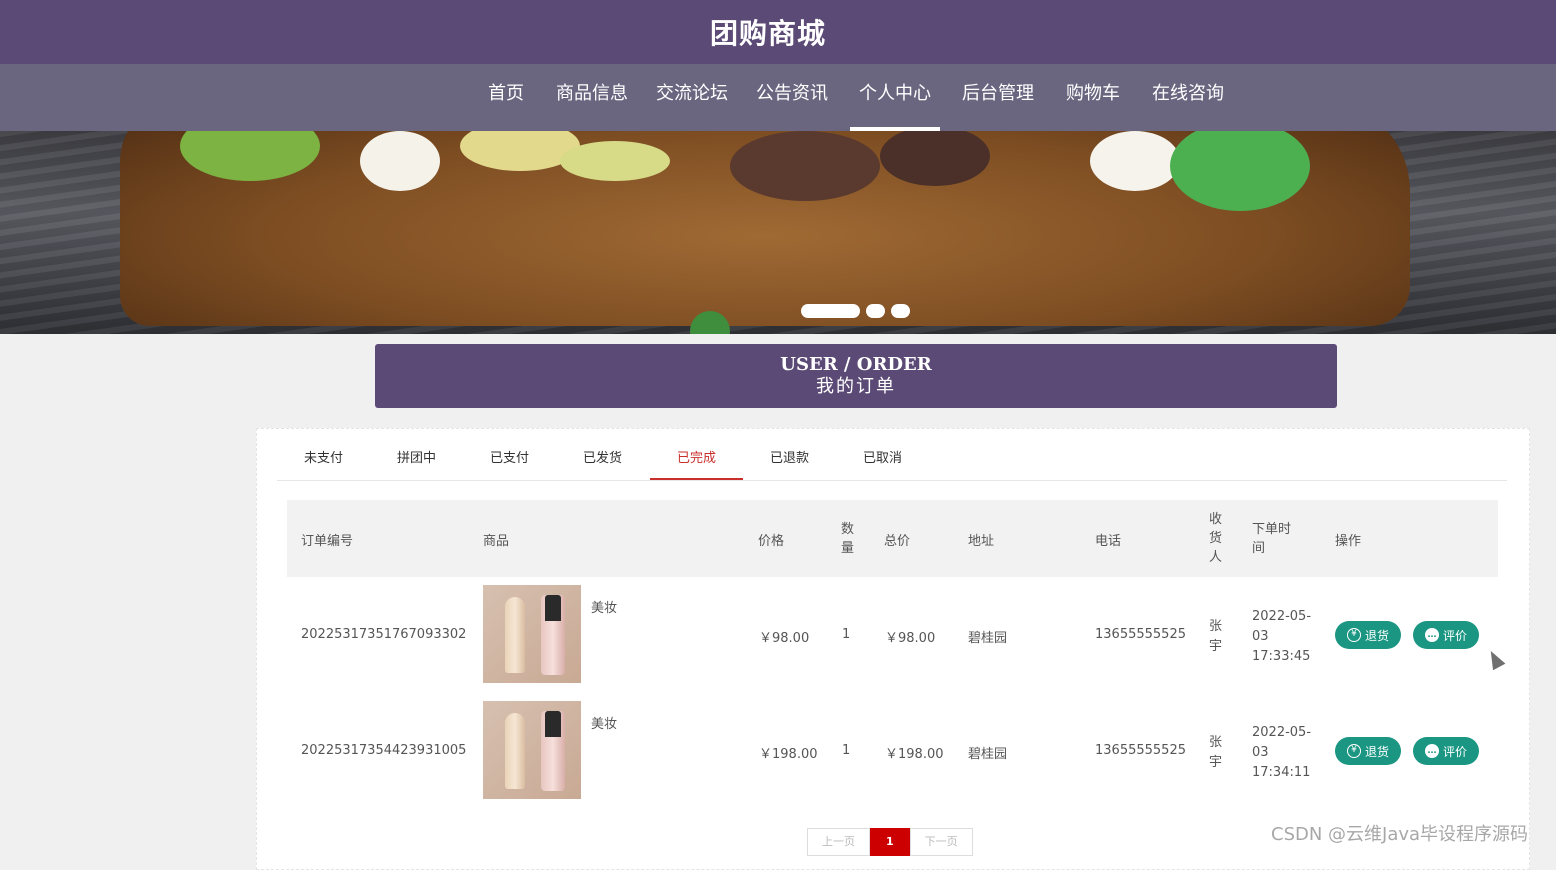  I want to click on tab-group-buying: 拼团中, so click(416, 454).